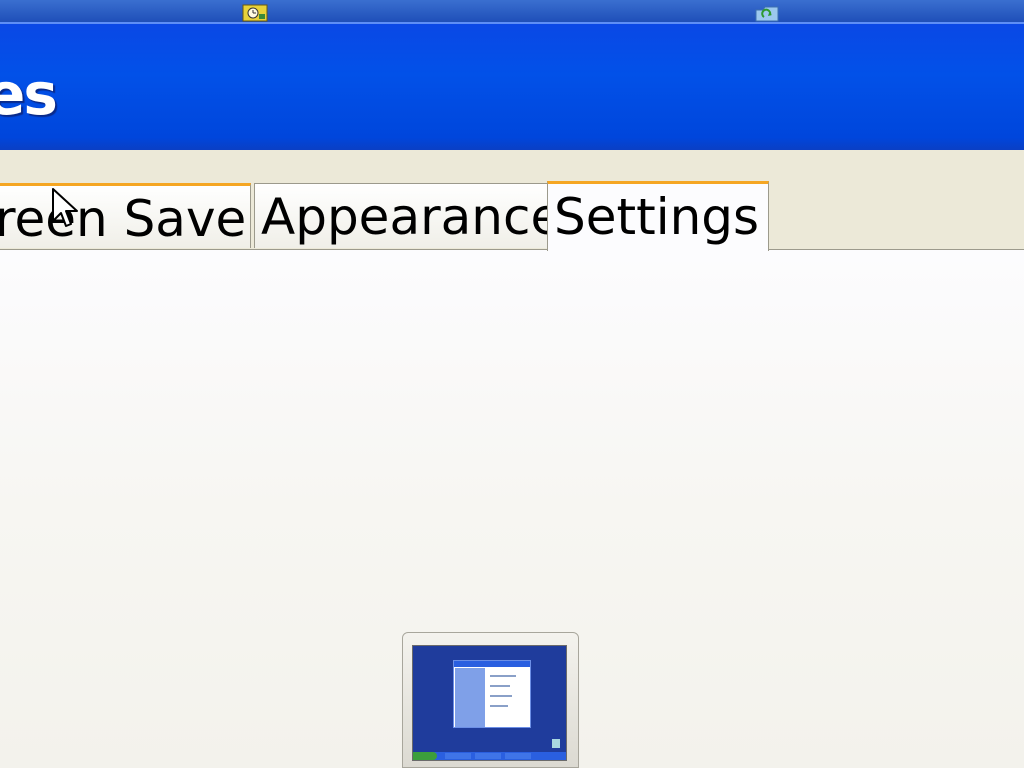 This screenshot has width=1024, height=768. I want to click on preview-start-button, so click(425, 756).